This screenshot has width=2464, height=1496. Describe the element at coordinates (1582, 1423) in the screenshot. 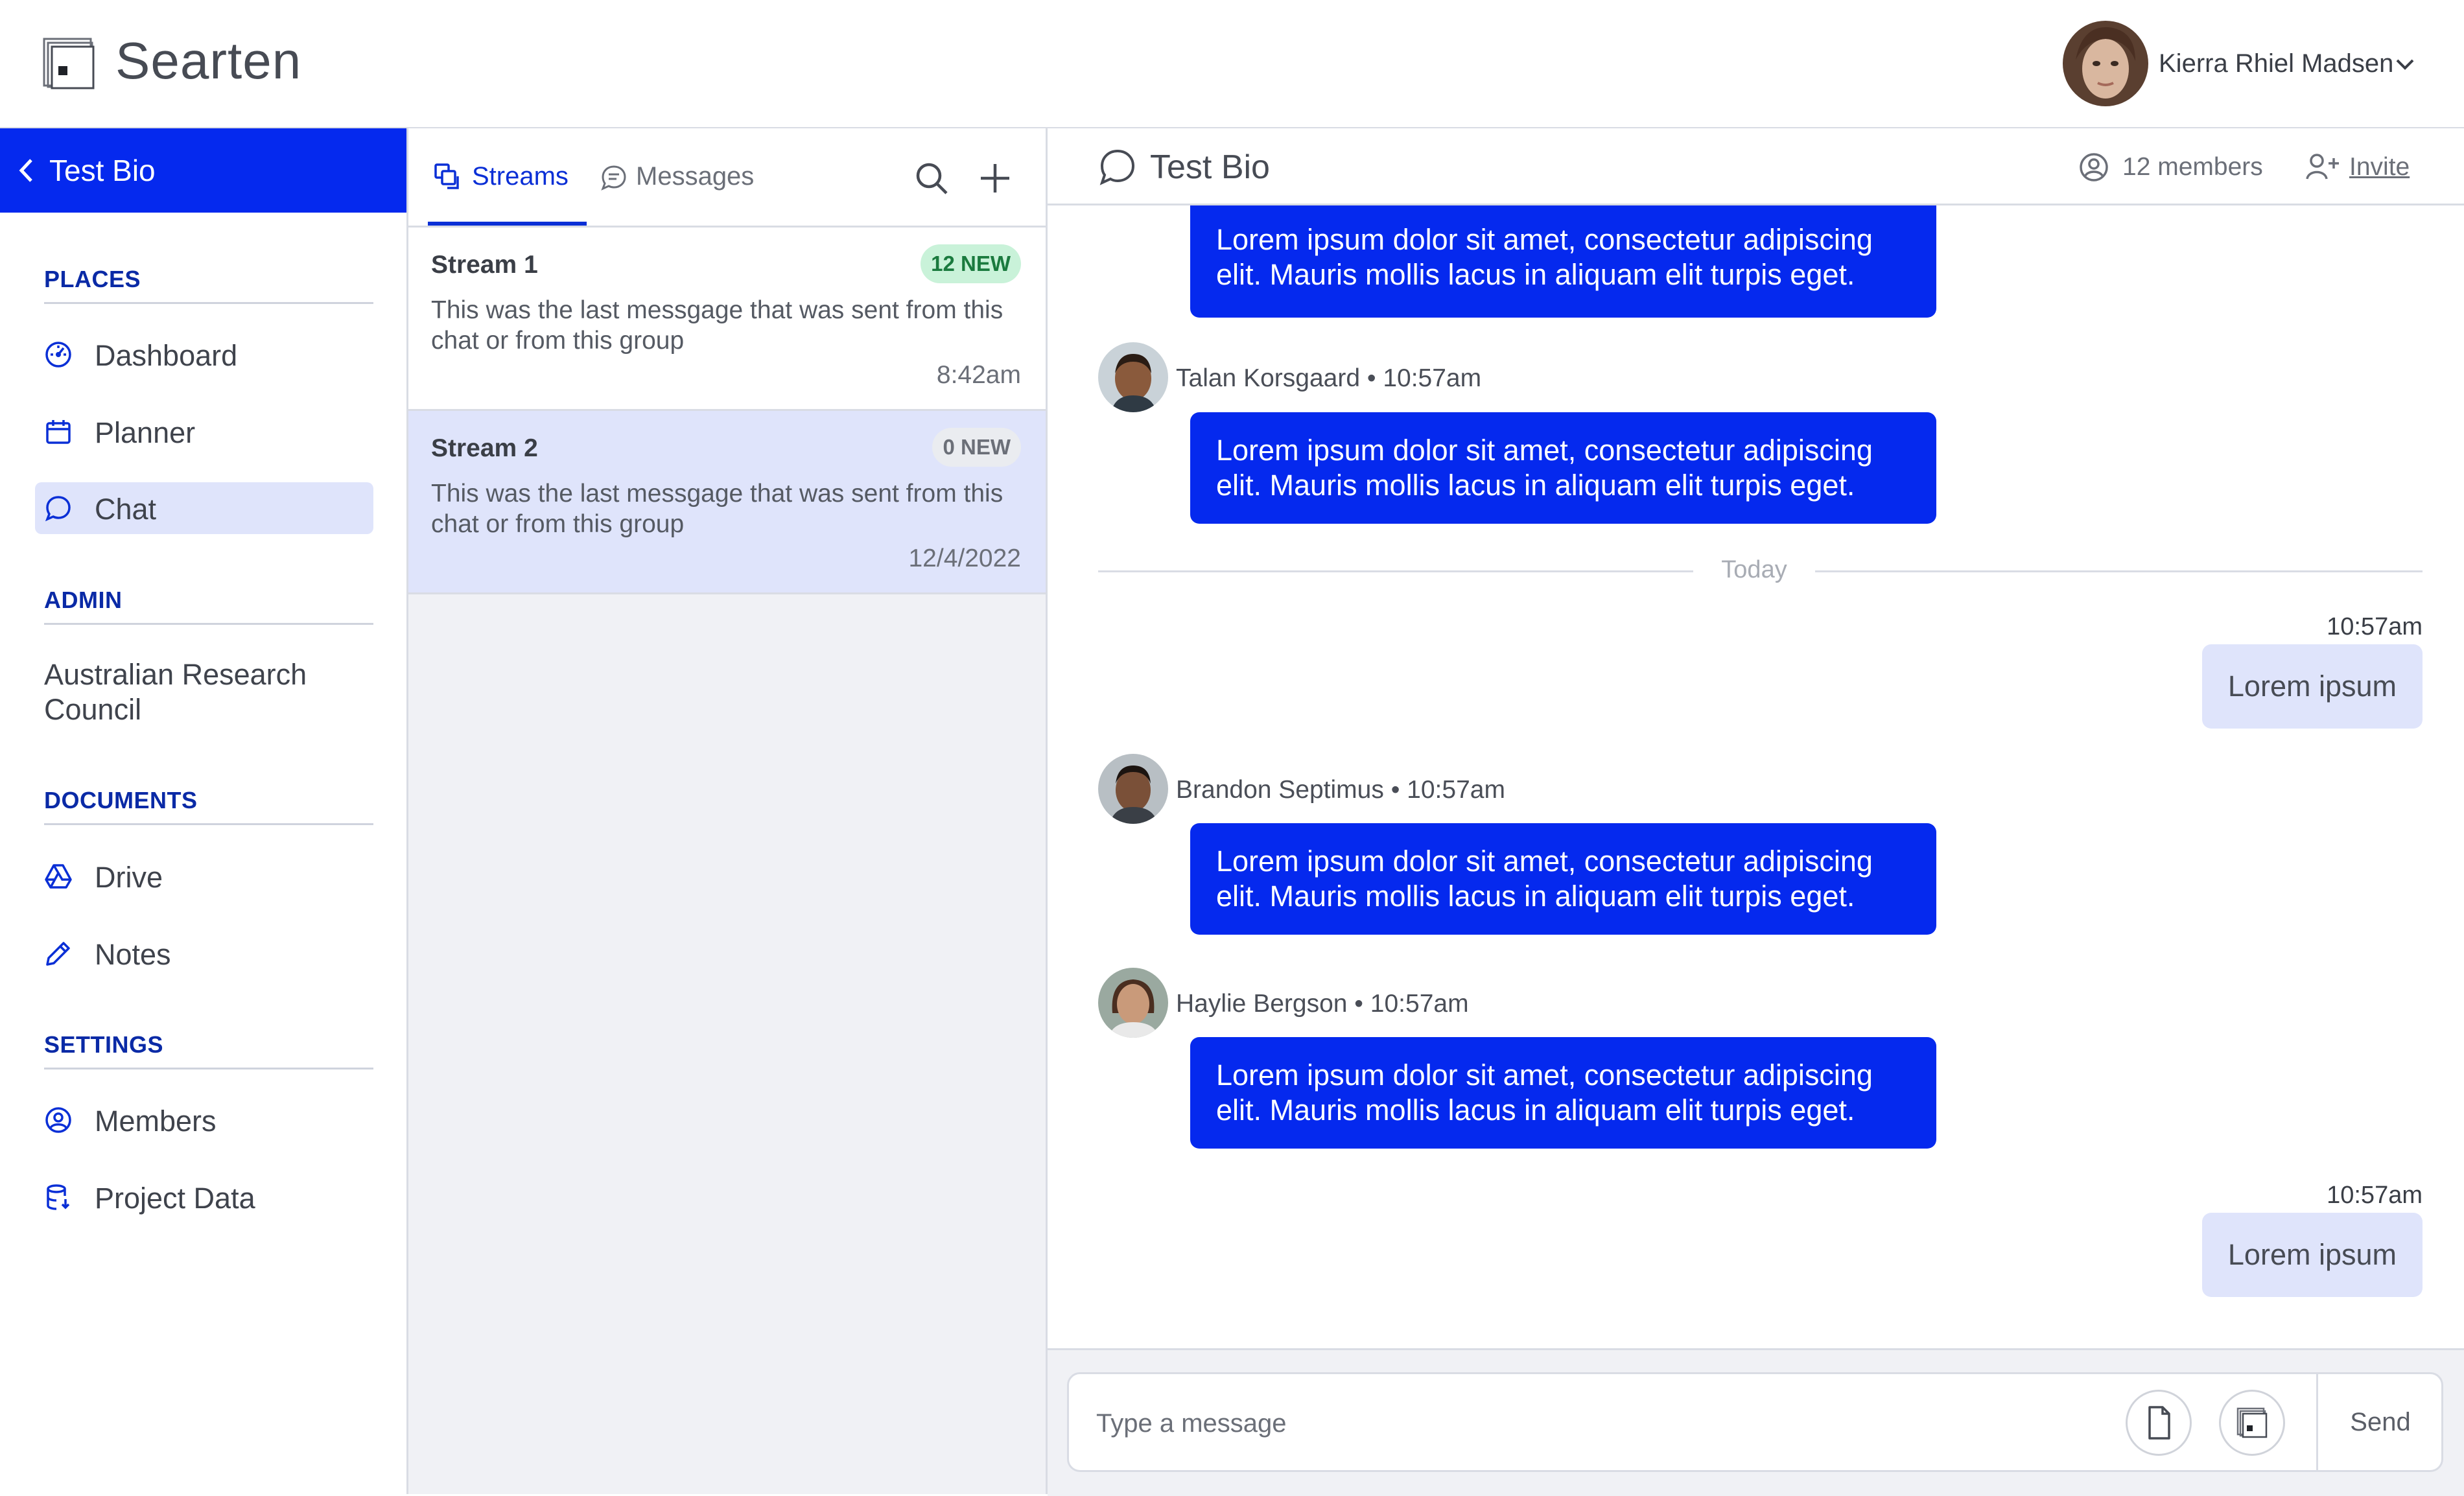

I see `message-input` at that location.